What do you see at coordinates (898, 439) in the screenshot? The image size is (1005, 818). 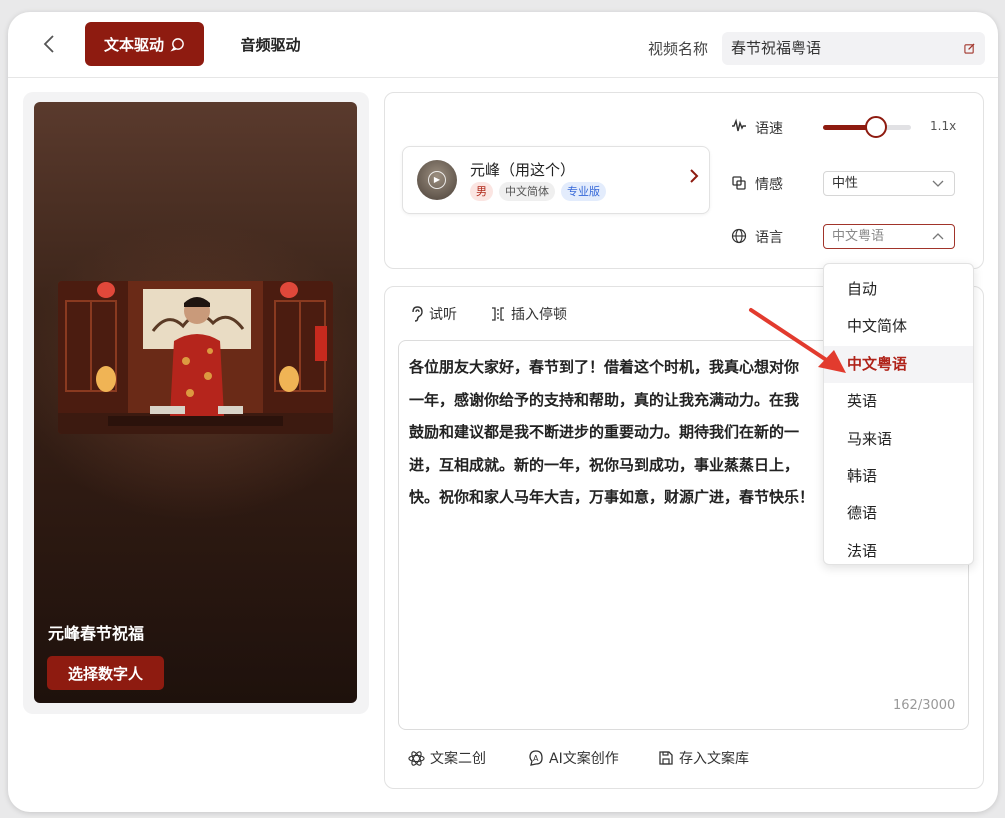 I see `language-option-malay: 马来语` at bounding box center [898, 439].